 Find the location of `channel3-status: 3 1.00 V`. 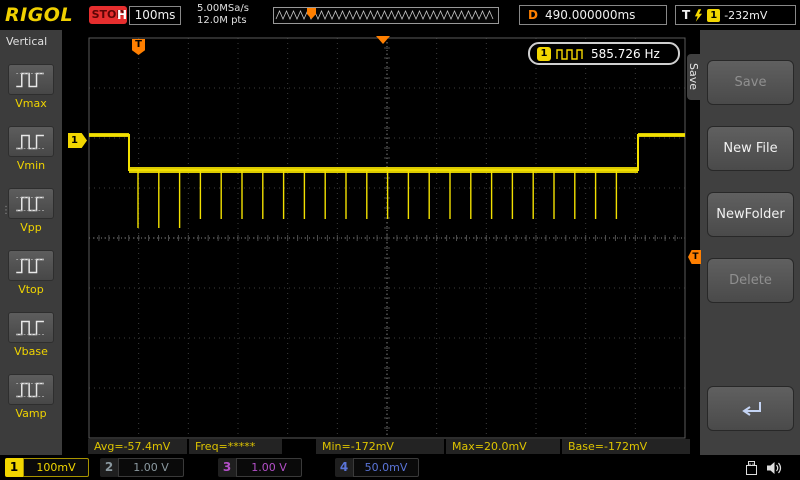

channel3-status: 3 1.00 V is located at coordinates (260, 467).